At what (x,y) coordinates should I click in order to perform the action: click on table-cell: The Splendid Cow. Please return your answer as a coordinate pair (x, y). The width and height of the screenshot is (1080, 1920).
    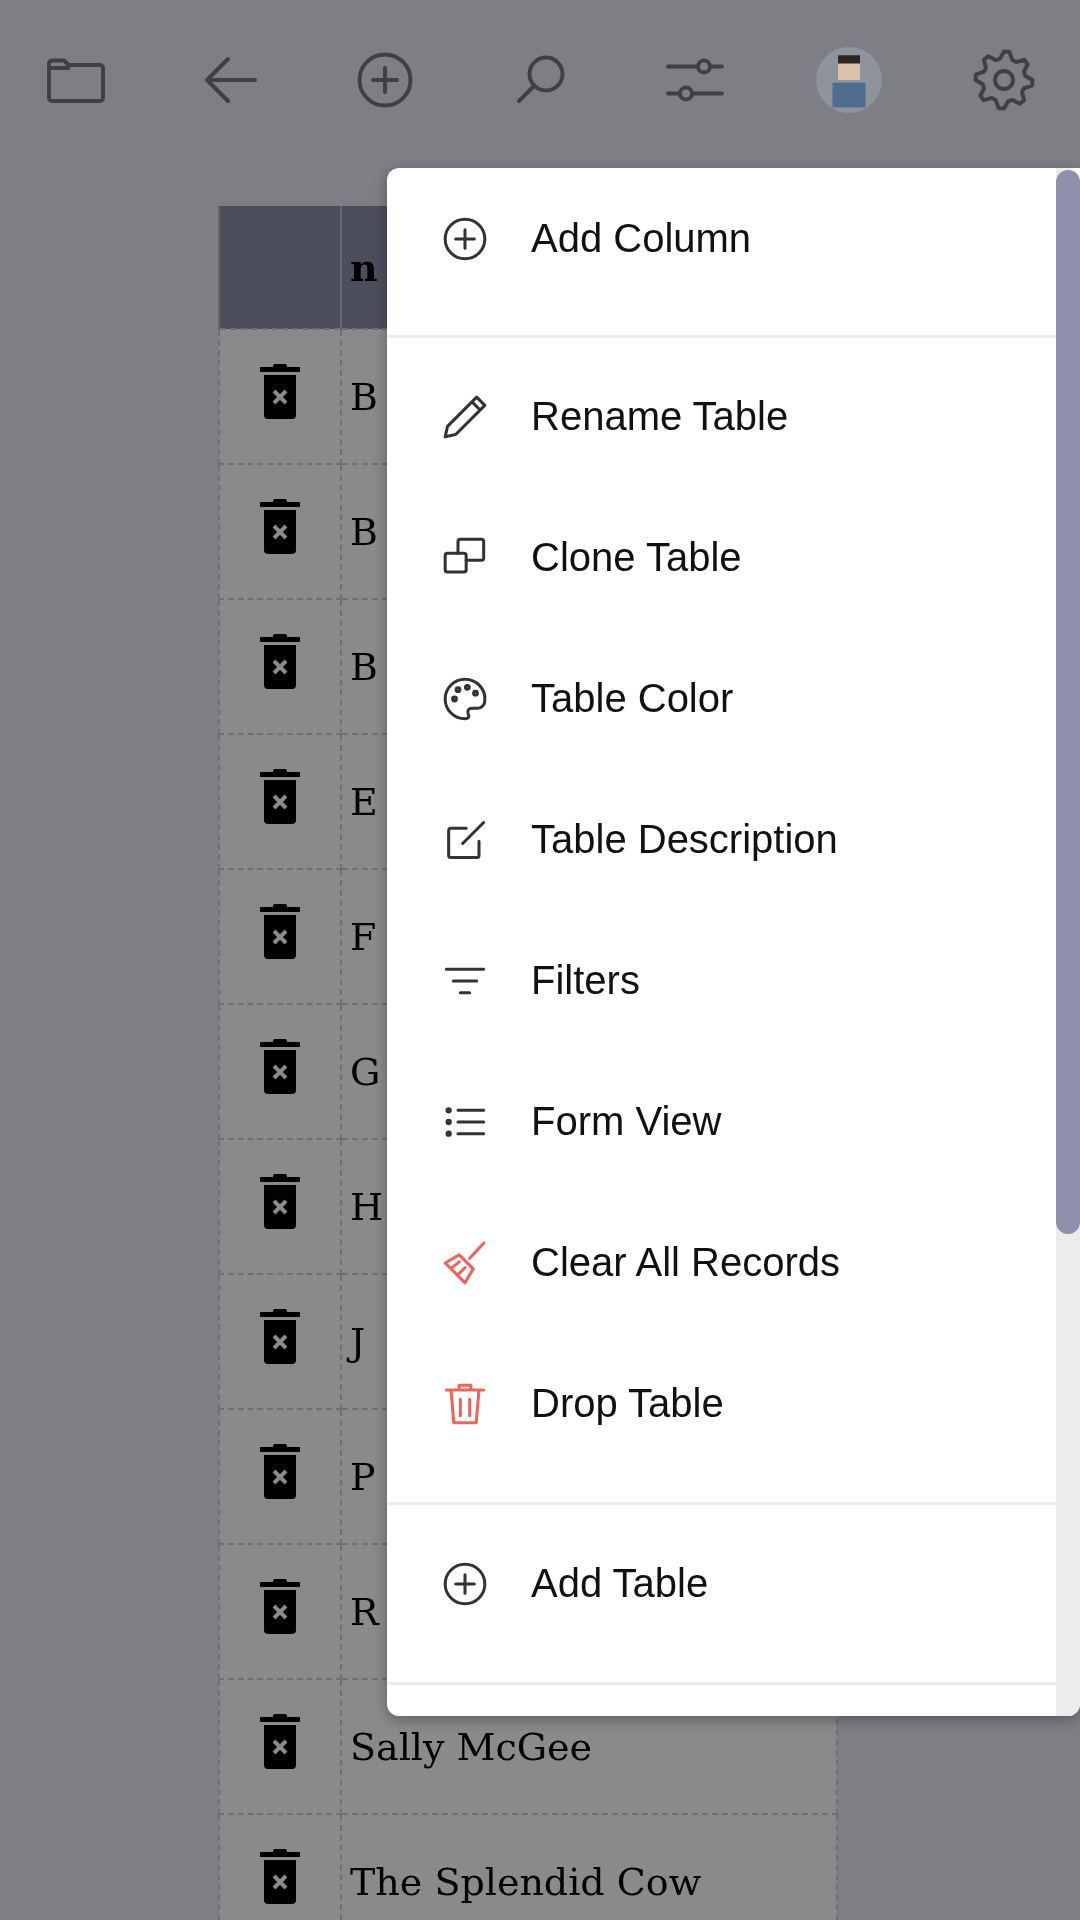
    Looking at the image, I should click on (589, 1867).